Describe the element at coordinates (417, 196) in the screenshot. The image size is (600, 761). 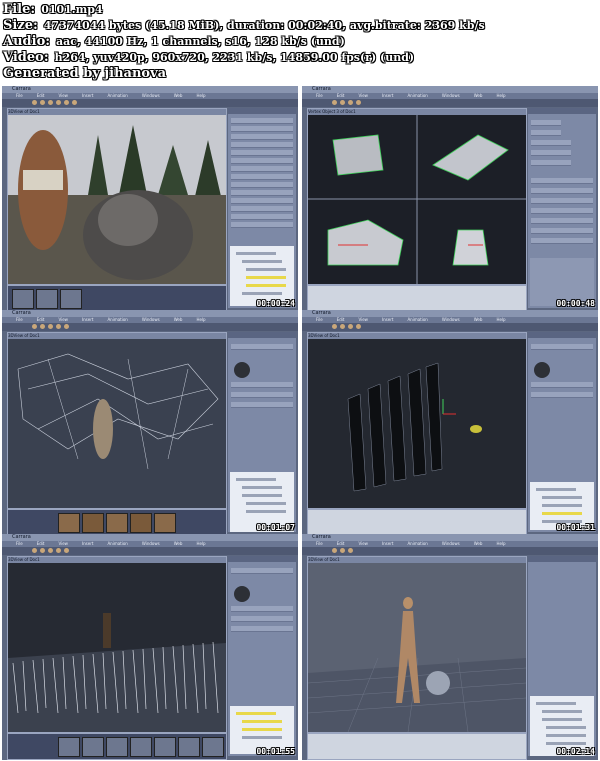
I see `modeler-viewport: Vertex Object 3 of Doc1` at that location.